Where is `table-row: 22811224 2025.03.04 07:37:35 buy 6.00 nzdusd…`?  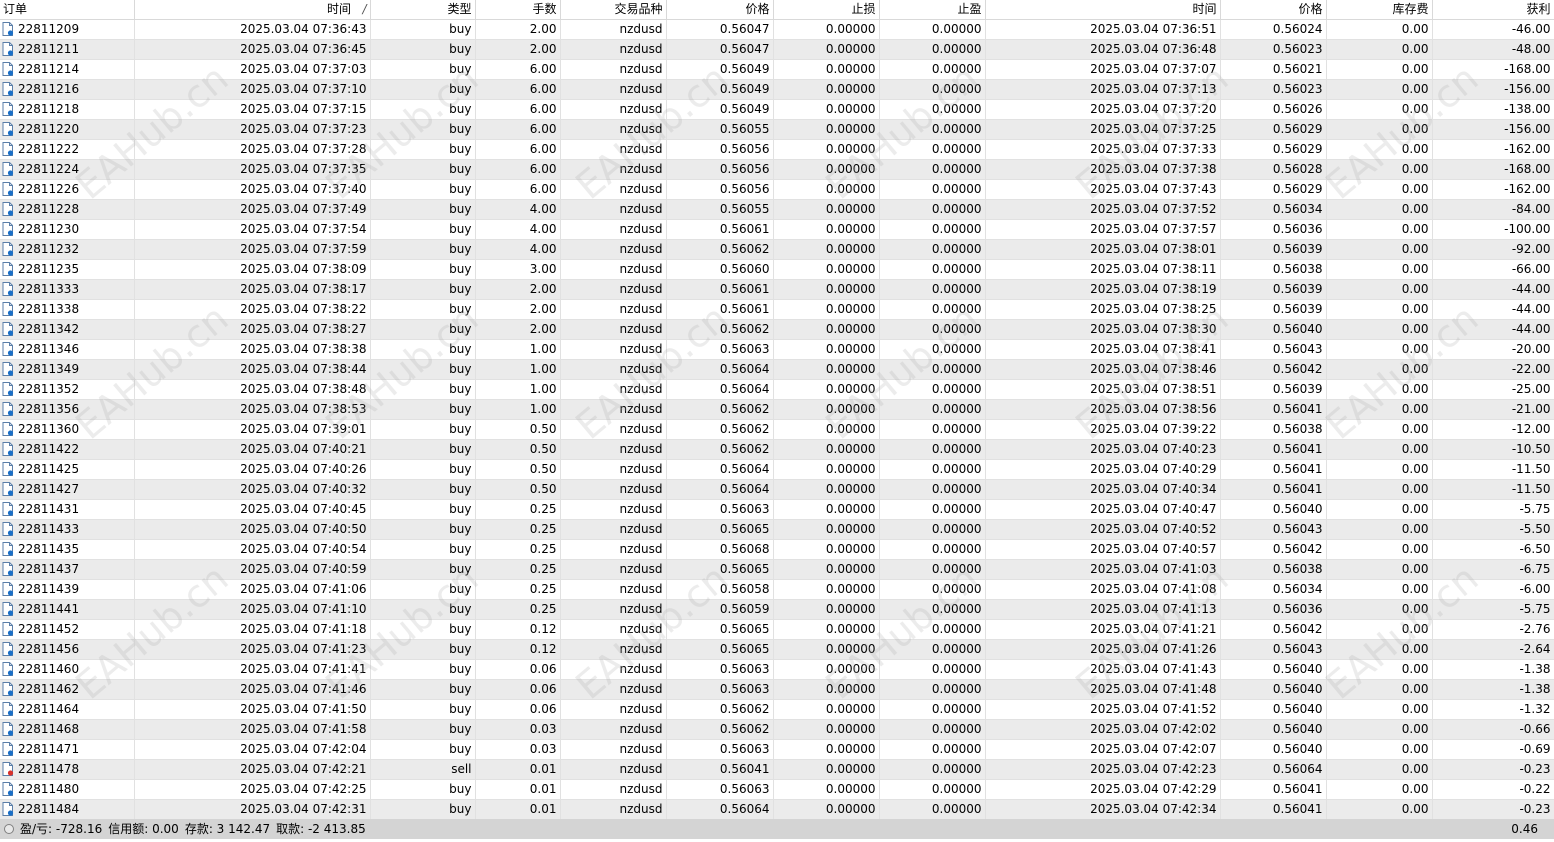 table-row: 22811224 2025.03.04 07:37:35 buy 6.00 nzdusd… is located at coordinates (777, 169).